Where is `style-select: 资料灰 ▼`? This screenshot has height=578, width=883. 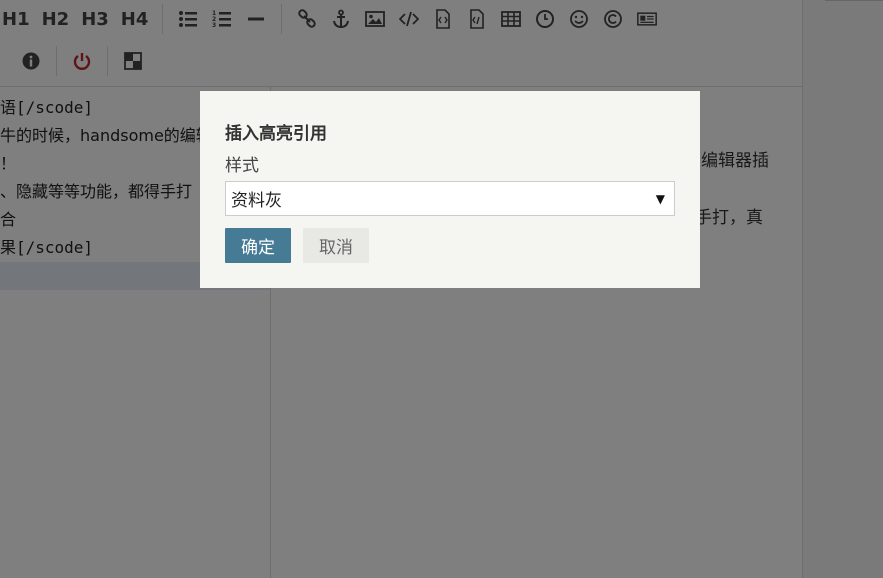
style-select: 资料灰 ▼ is located at coordinates (450, 198).